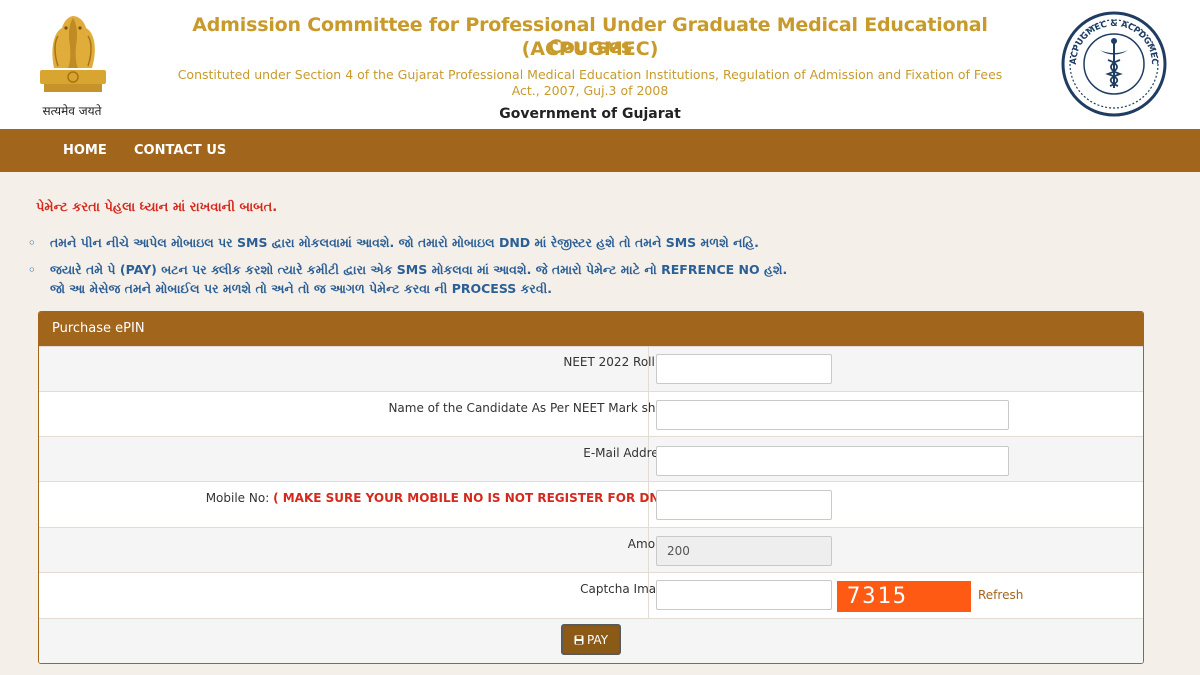 The image size is (1200, 675). What do you see at coordinates (1000, 595) in the screenshot?
I see `captcha-refresh-link: Refresh` at bounding box center [1000, 595].